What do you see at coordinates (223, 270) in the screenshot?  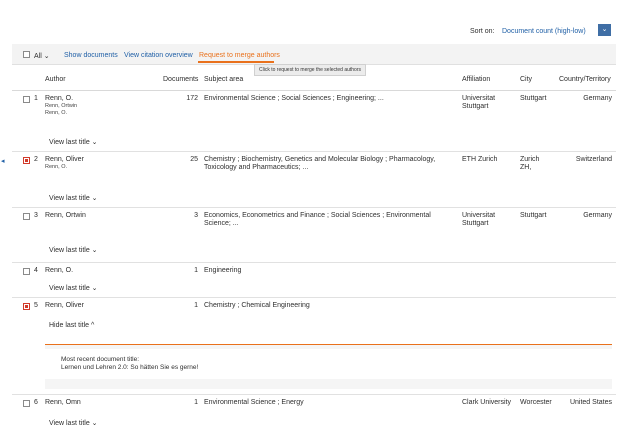 I see `subject-area: Engineering` at bounding box center [223, 270].